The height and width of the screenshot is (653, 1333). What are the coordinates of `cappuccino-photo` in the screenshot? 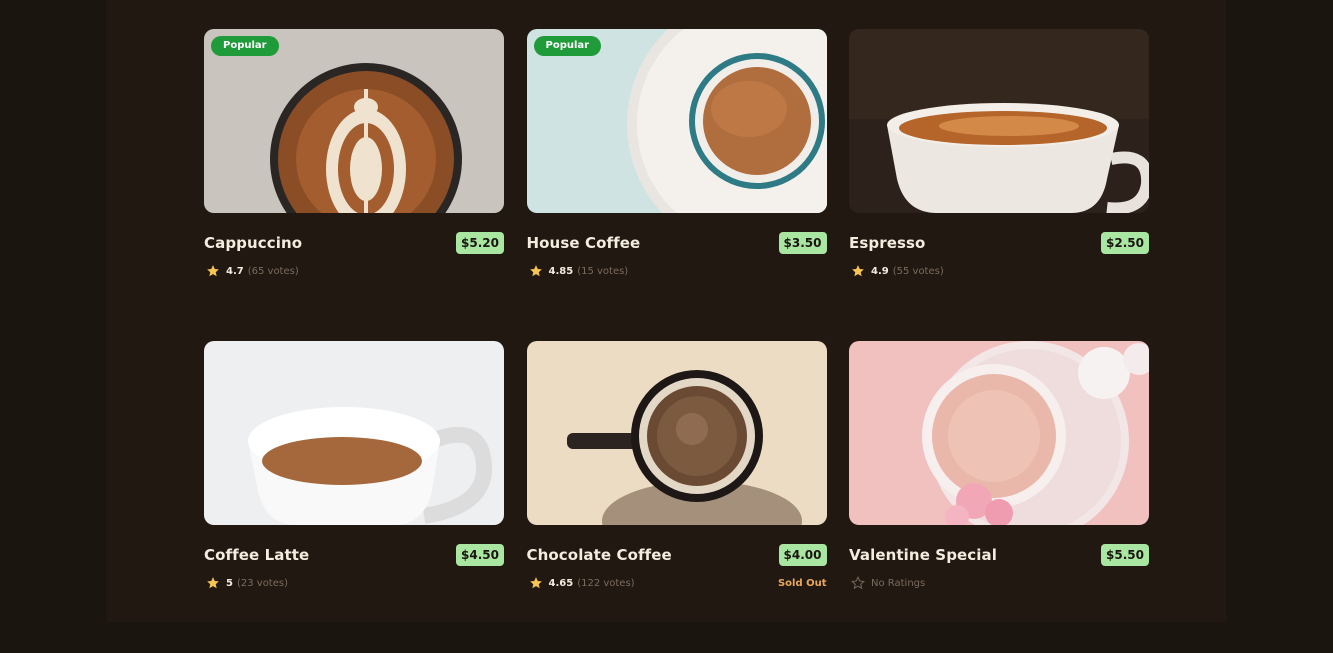 It's located at (354, 121).